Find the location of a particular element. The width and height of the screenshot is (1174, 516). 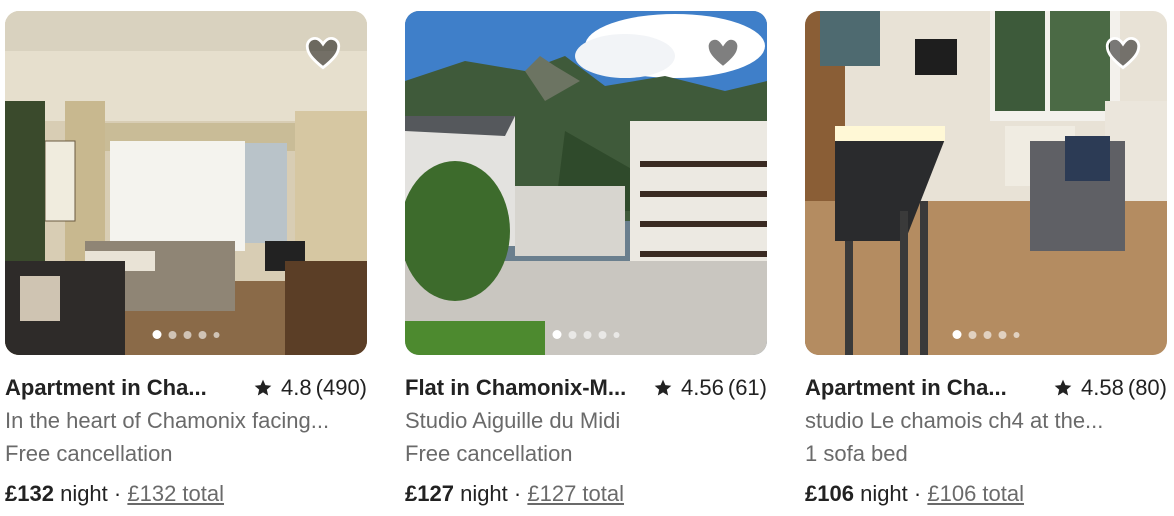

review-count: (61) is located at coordinates (747, 387).